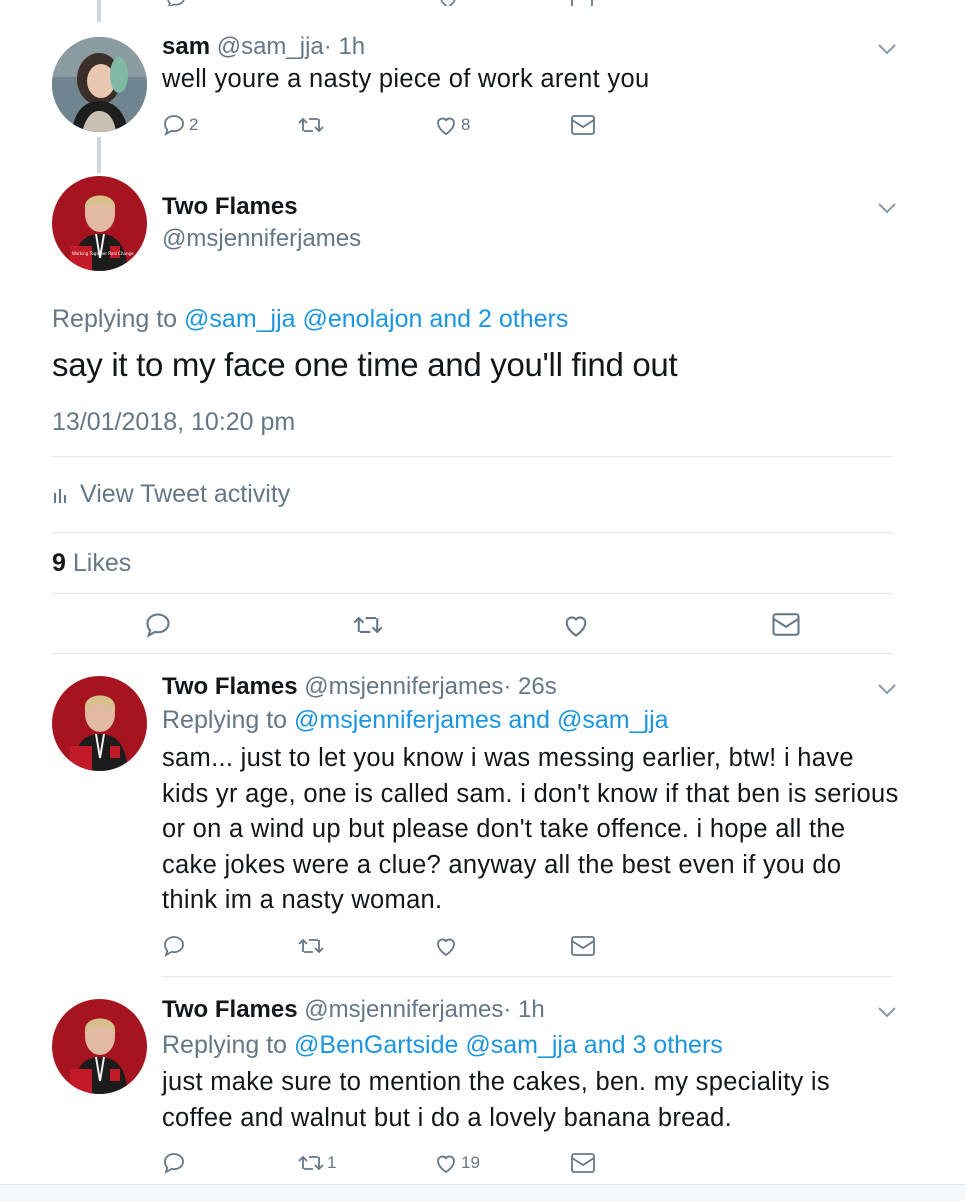 The image size is (965, 1201). What do you see at coordinates (99, 223) in the screenshot?
I see `avatar-two-flames: Working Together Real Change` at bounding box center [99, 223].